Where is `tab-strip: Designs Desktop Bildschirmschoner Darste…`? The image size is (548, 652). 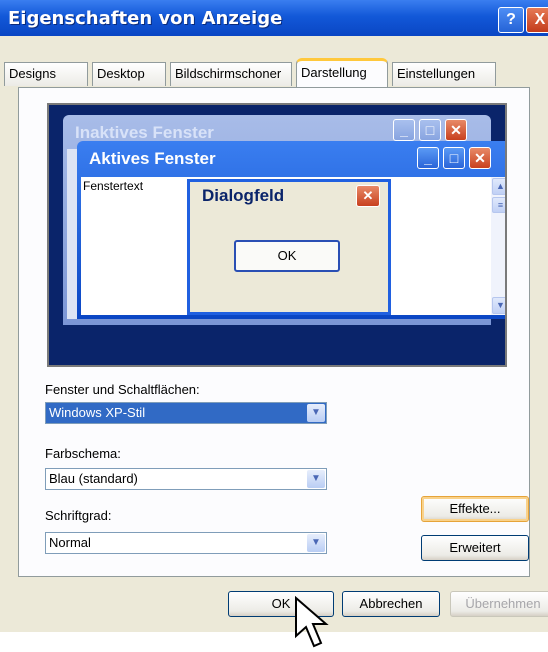 tab-strip: Designs Desktop Bildschirmschoner Darste… is located at coordinates (274, 73).